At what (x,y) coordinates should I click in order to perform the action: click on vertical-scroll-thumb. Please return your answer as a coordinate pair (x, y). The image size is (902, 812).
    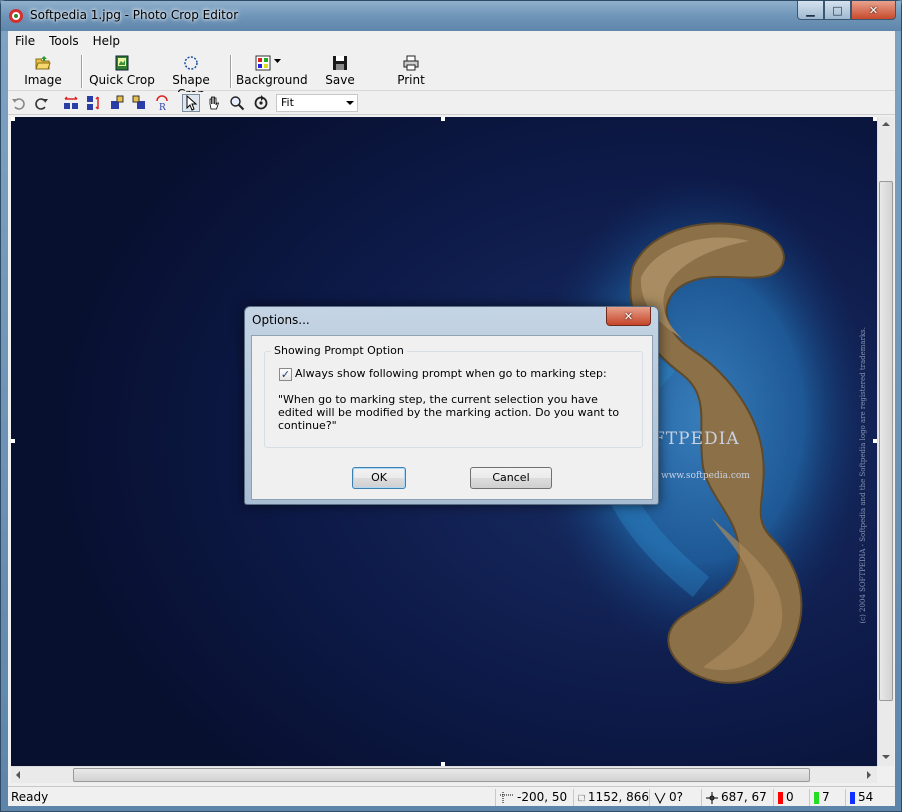
    Looking at the image, I should click on (886, 441).